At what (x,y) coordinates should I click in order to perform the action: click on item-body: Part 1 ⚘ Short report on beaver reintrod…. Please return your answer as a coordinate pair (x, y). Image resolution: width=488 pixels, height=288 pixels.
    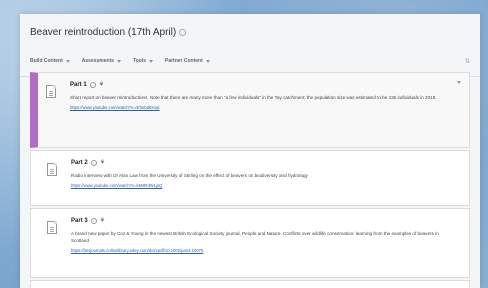
    Looking at the image, I should click on (261, 95).